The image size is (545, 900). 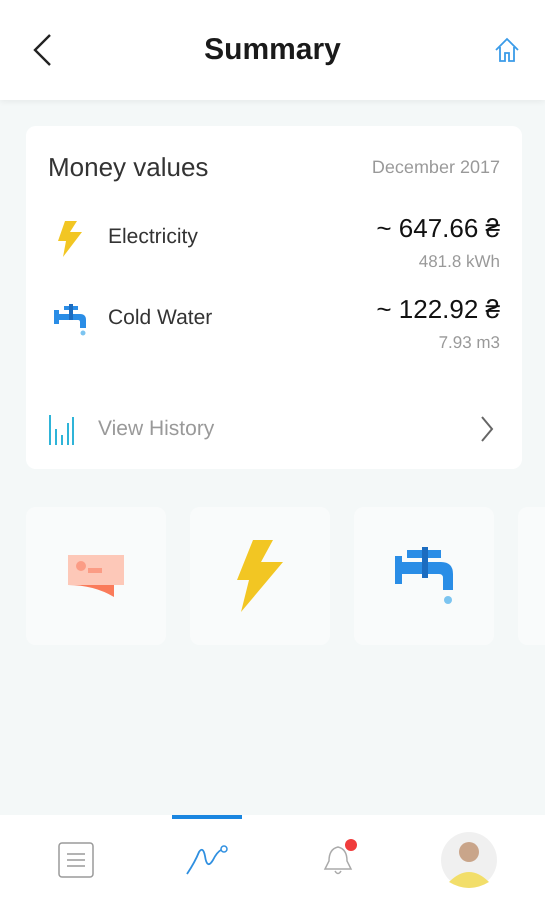 I want to click on amount-value: ~ 647.66 ₴, so click(x=438, y=228).